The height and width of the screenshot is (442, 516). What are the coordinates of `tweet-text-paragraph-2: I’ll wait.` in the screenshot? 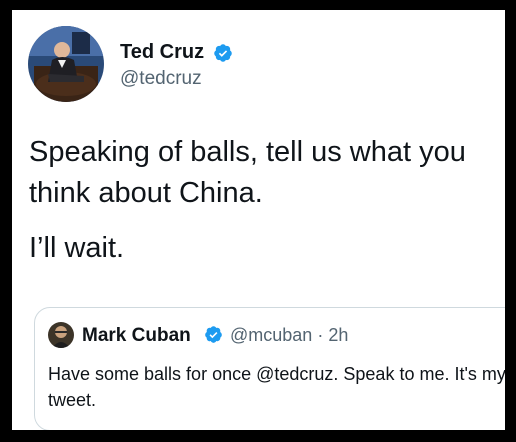 It's located at (77, 248).